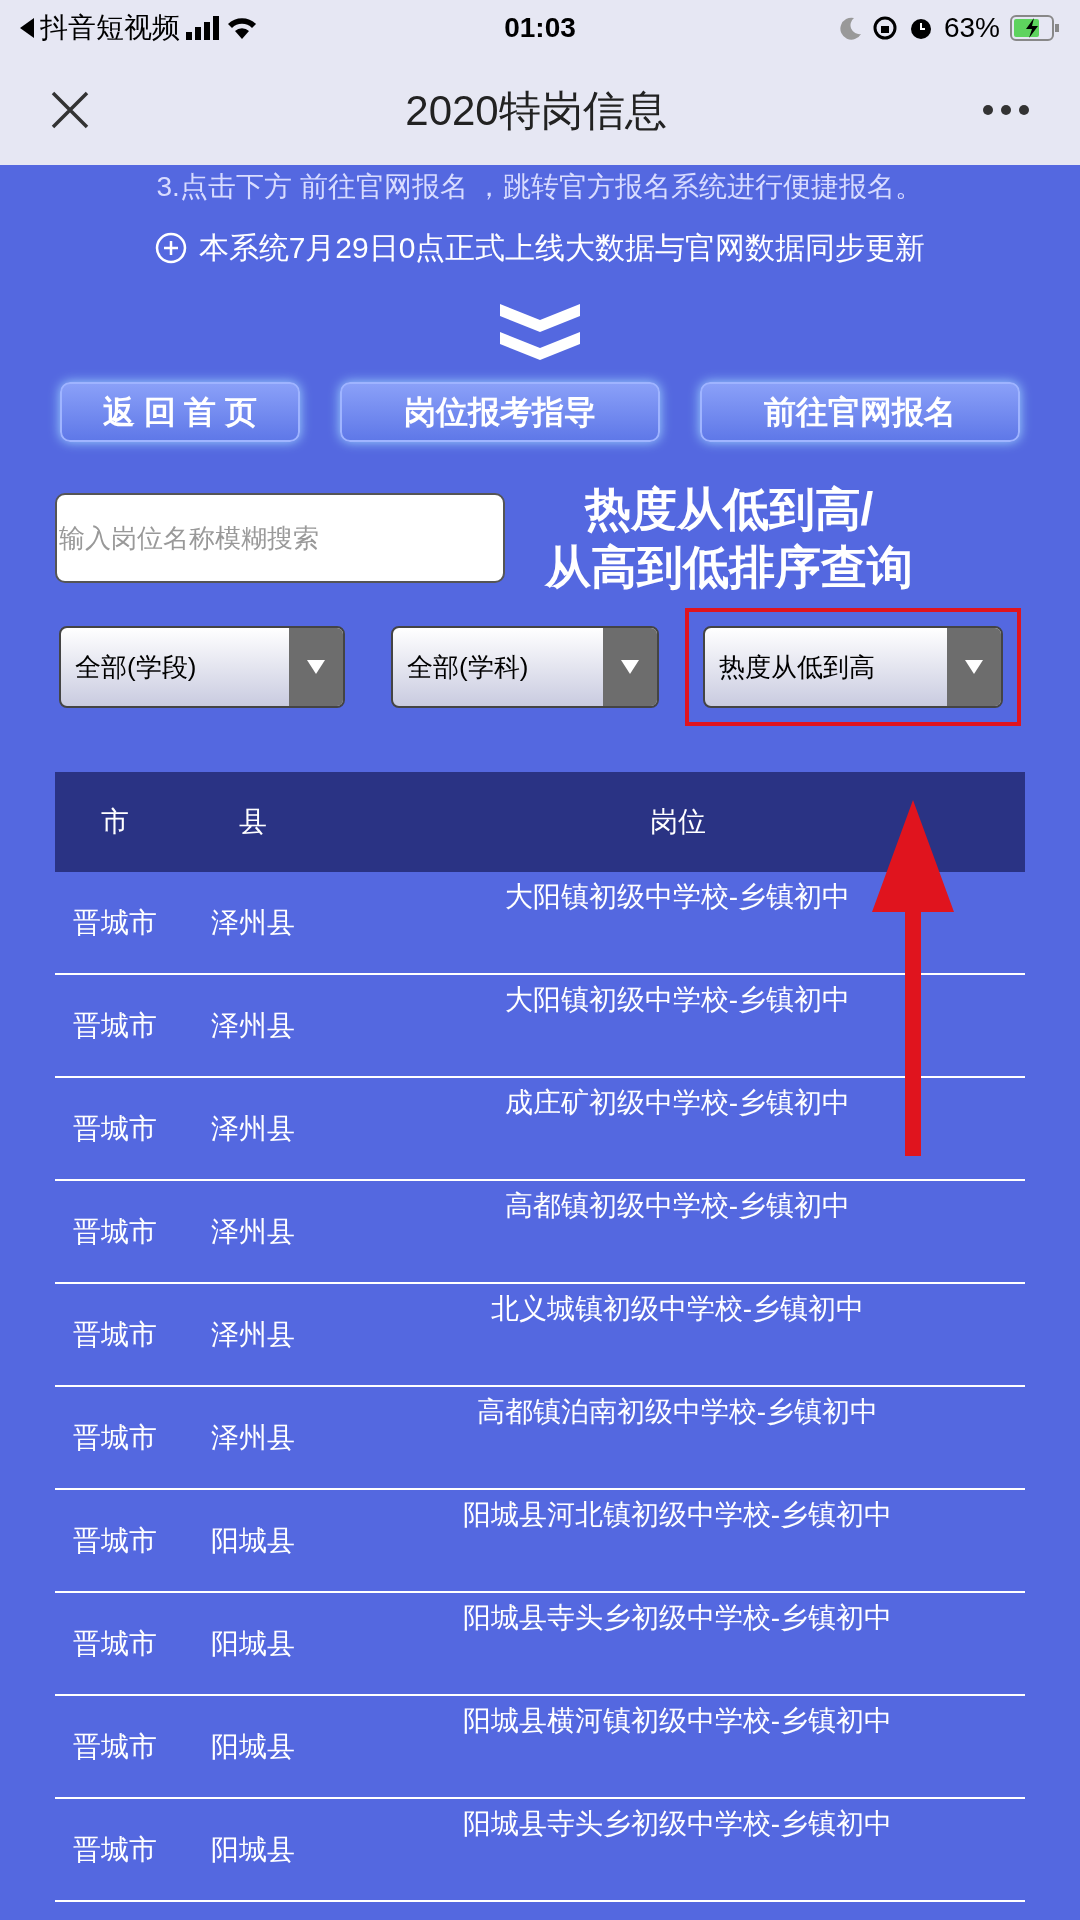 This screenshot has height=1920, width=1080. What do you see at coordinates (677, 1721) in the screenshot?
I see `table-cell-text: 阳城县横河镇初级中学校-乡镇初中` at bounding box center [677, 1721].